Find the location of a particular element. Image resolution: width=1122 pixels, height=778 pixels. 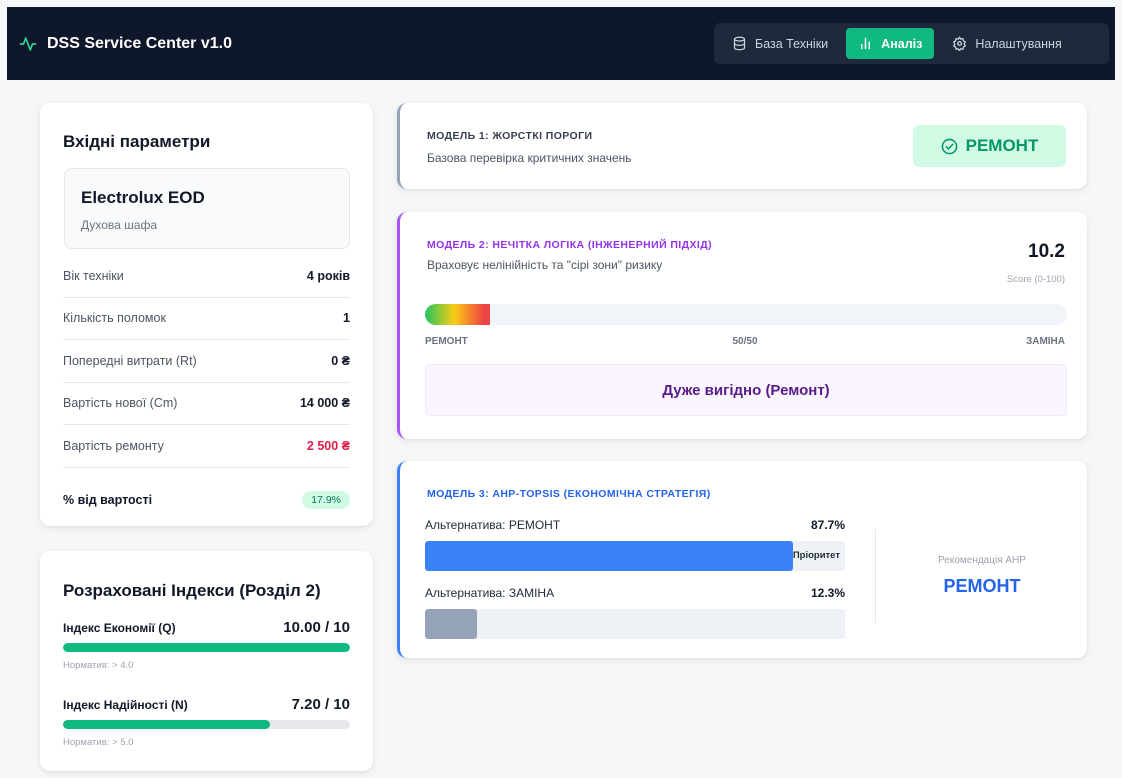

gear-icon is located at coordinates (960, 43).